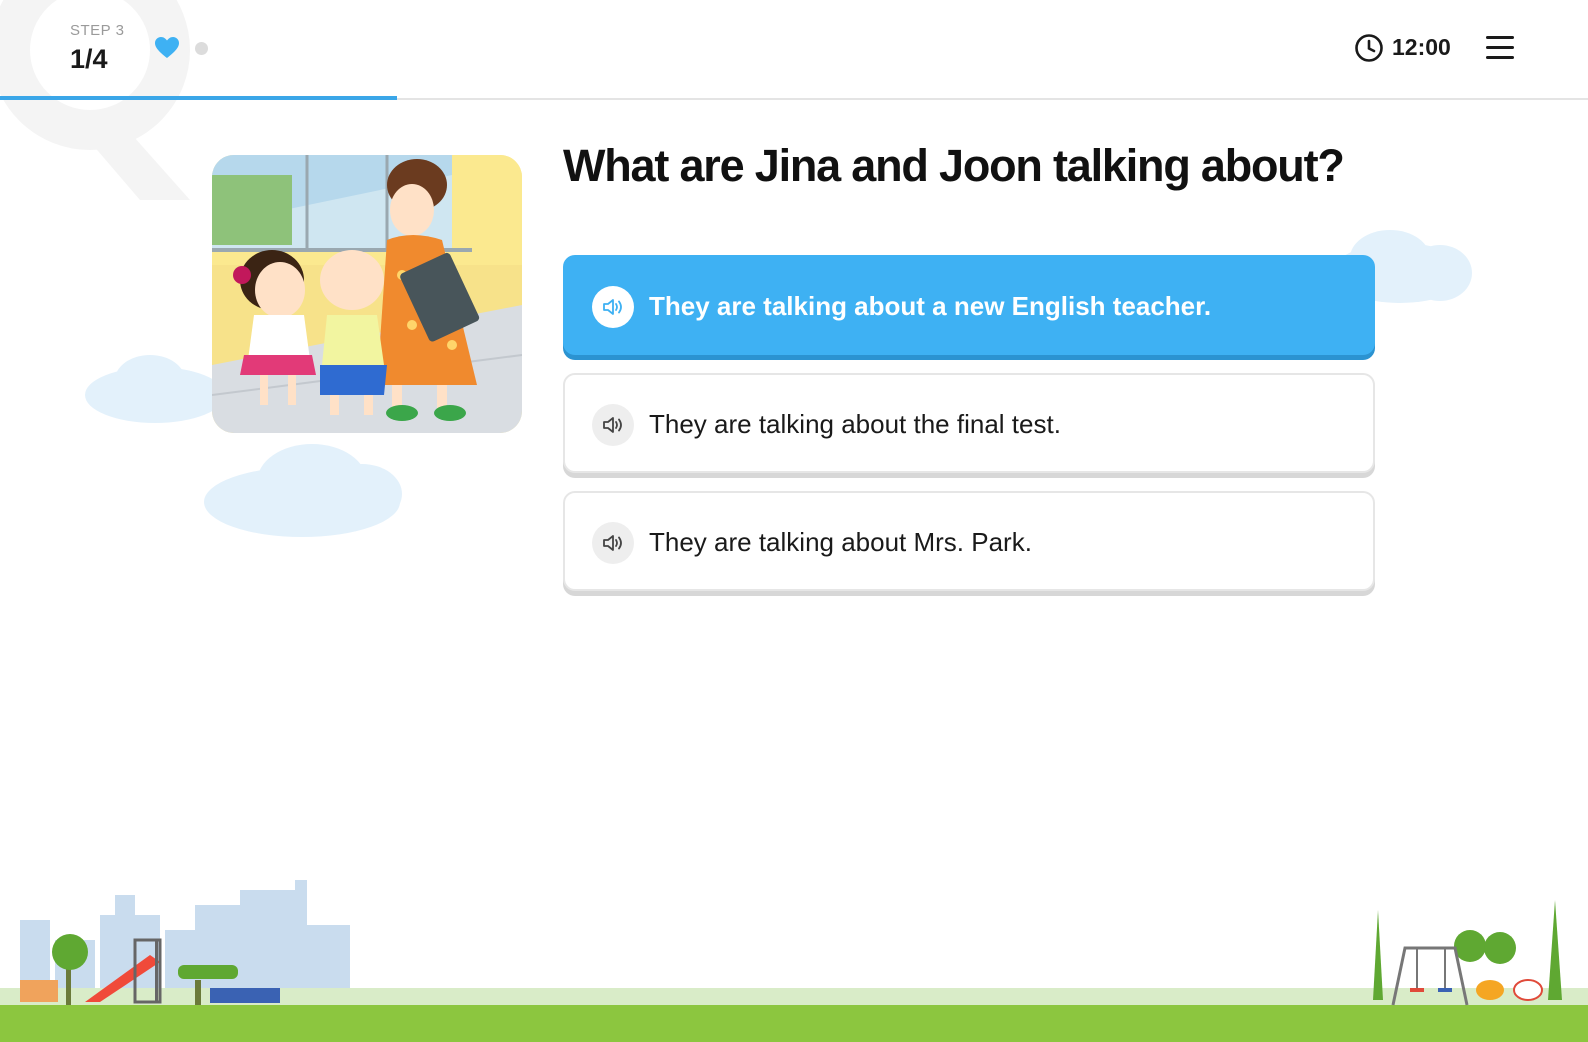 Image resolution: width=1588 pixels, height=1042 pixels. Describe the element at coordinates (954, 165) in the screenshot. I see `question-text: What are Jina and Joon talking about?` at that location.